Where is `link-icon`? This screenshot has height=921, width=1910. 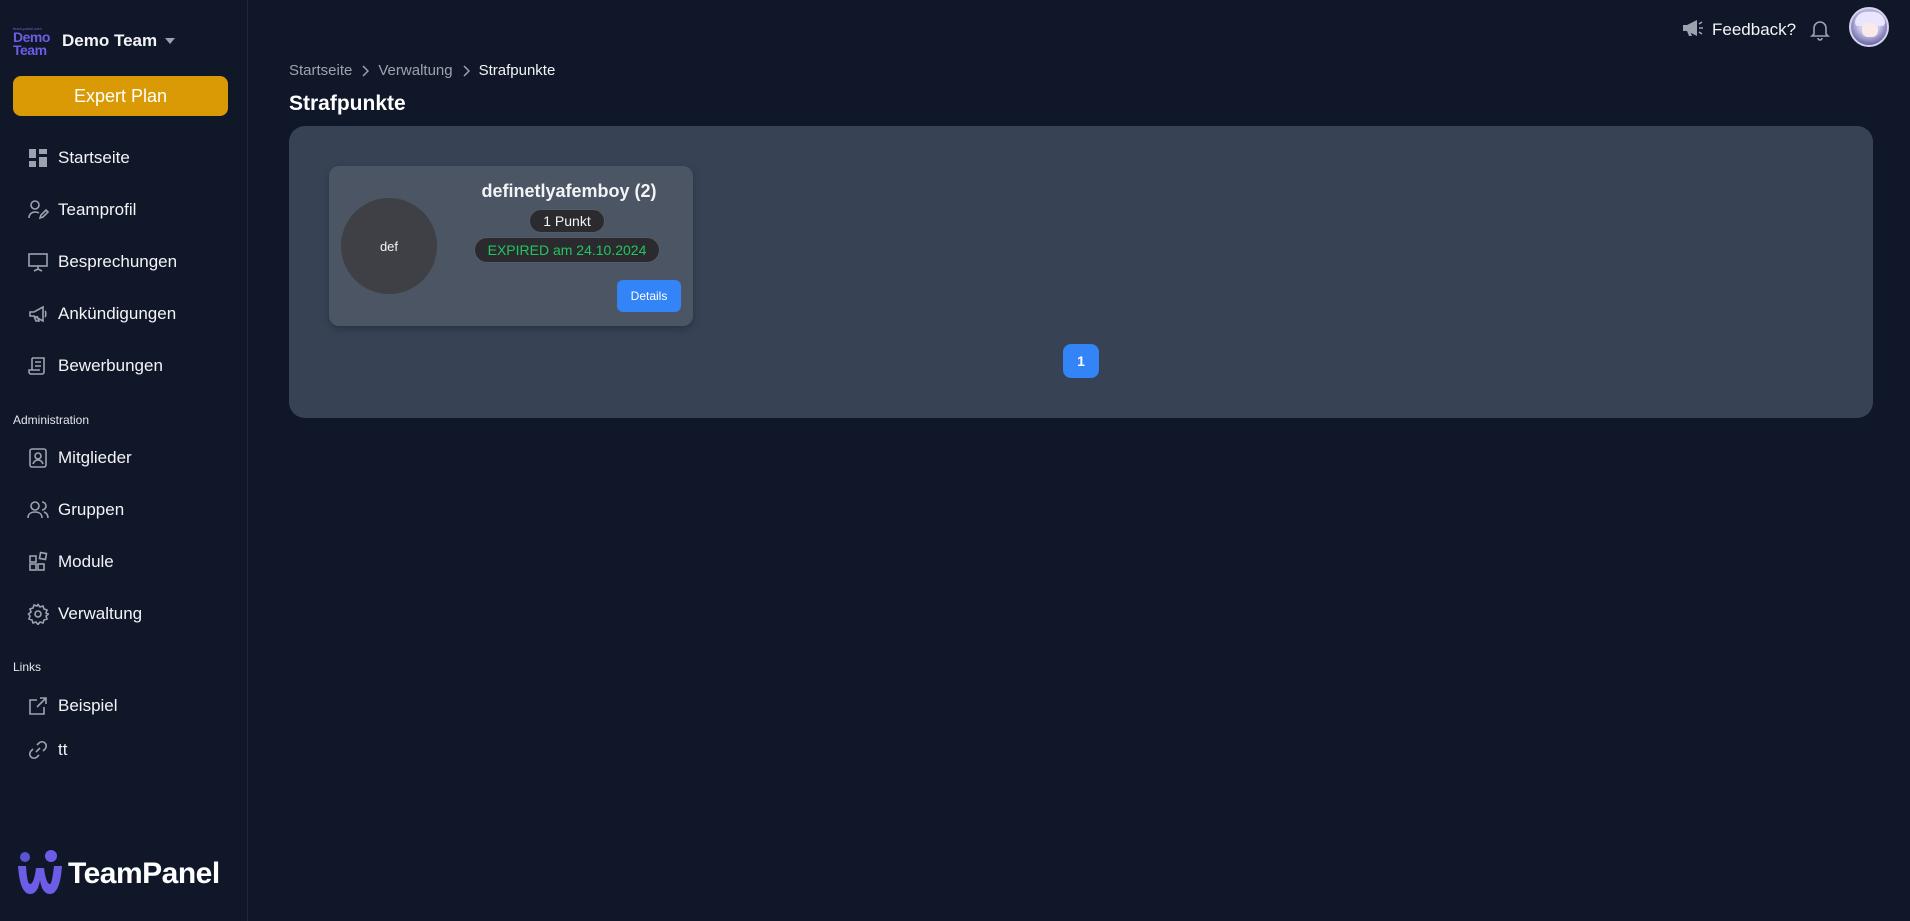 link-icon is located at coordinates (38, 750).